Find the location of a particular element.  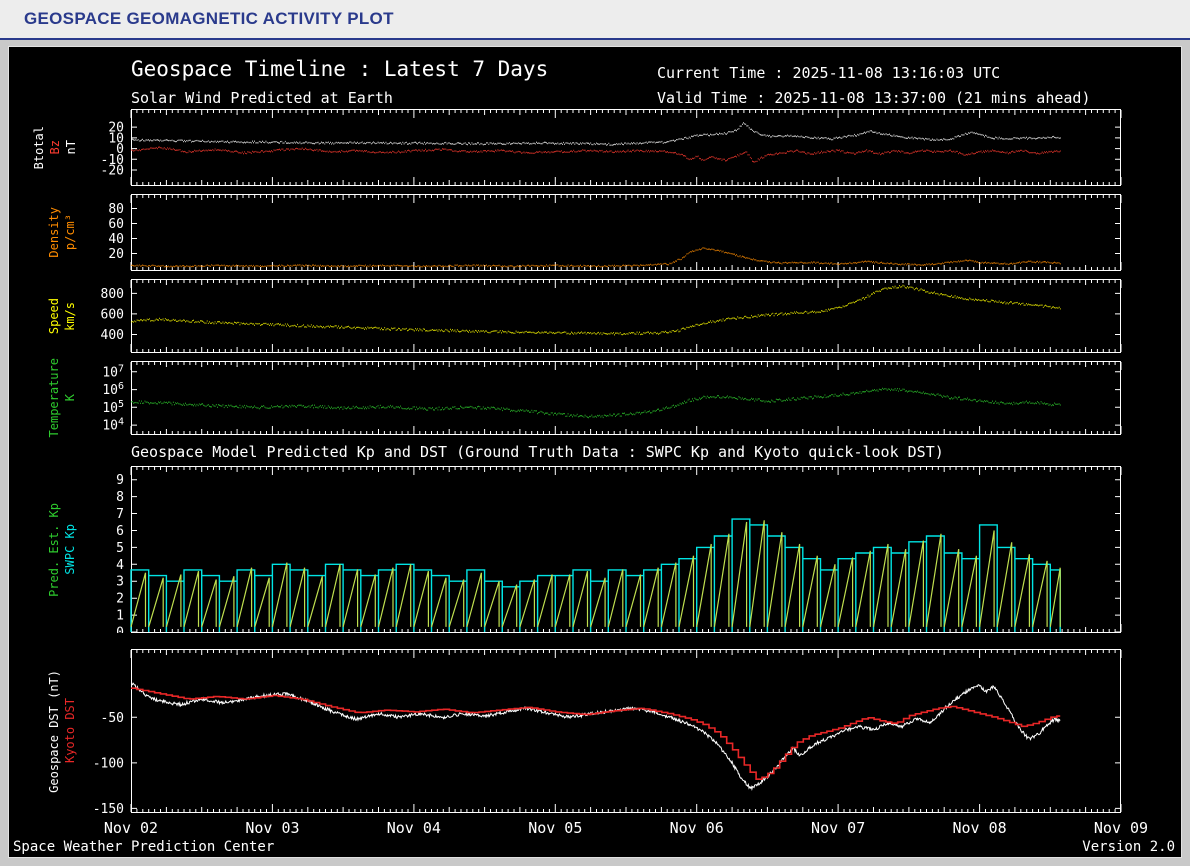

axis-label-kelvin: K is located at coordinates (70, 398).